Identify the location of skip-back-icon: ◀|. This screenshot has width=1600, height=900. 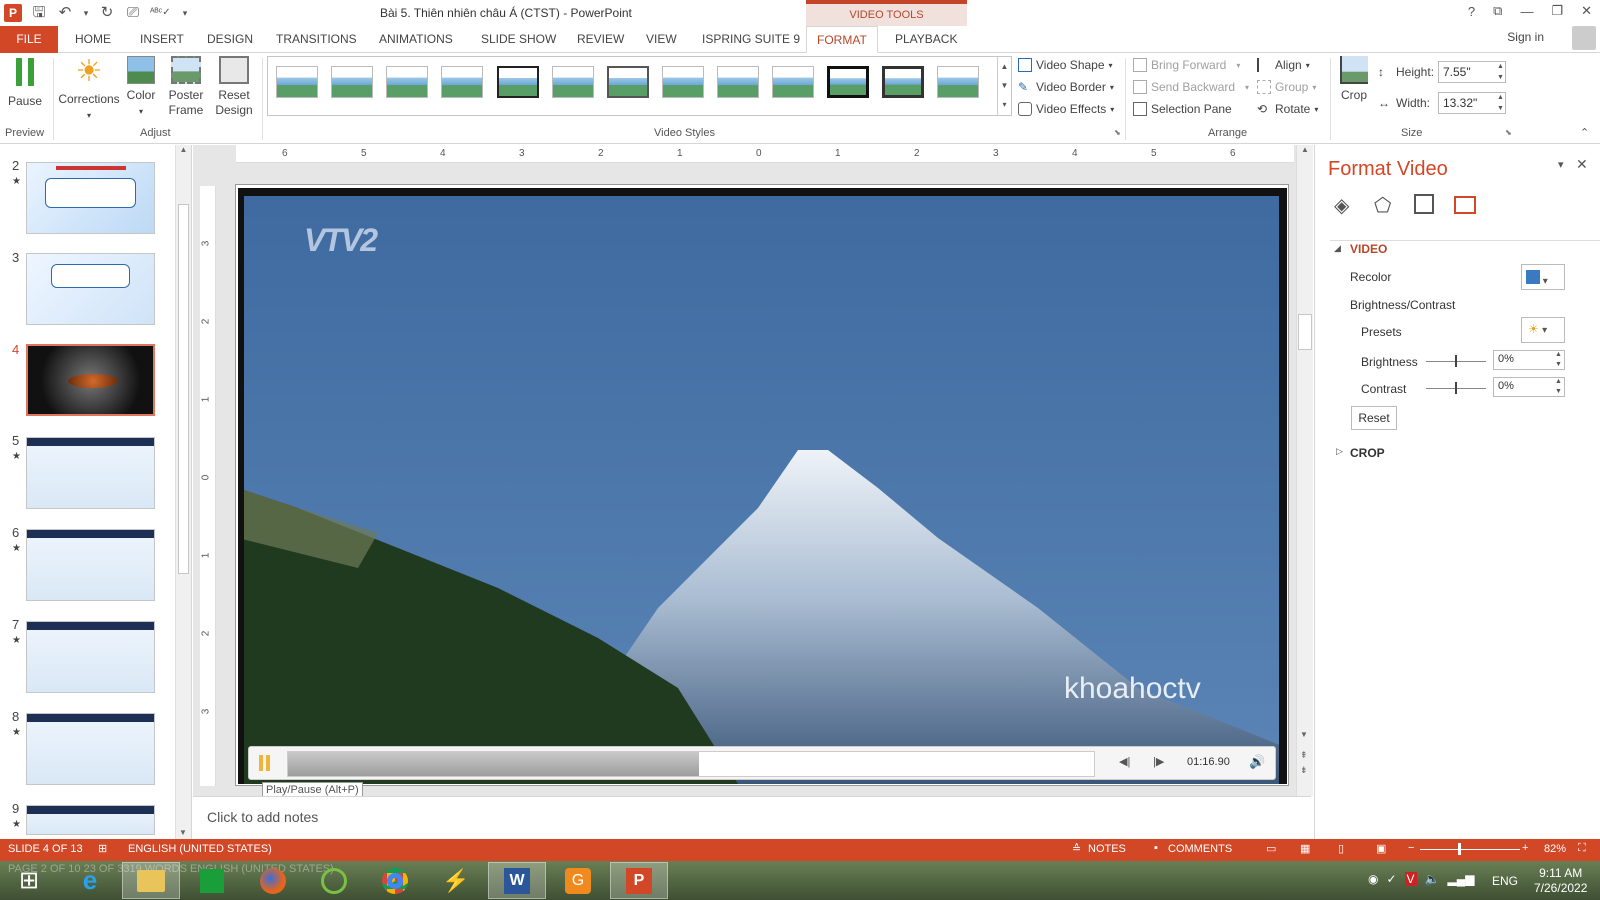
(1124, 761).